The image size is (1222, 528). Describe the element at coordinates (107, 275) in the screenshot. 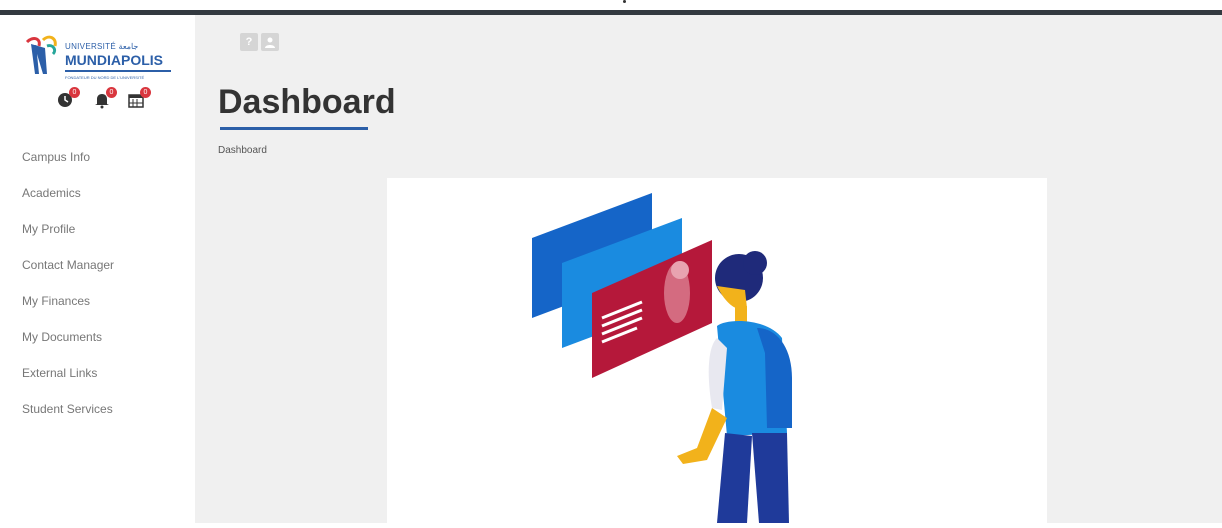

I see `sidebar-item-contact-manager: Contact Manager` at that location.